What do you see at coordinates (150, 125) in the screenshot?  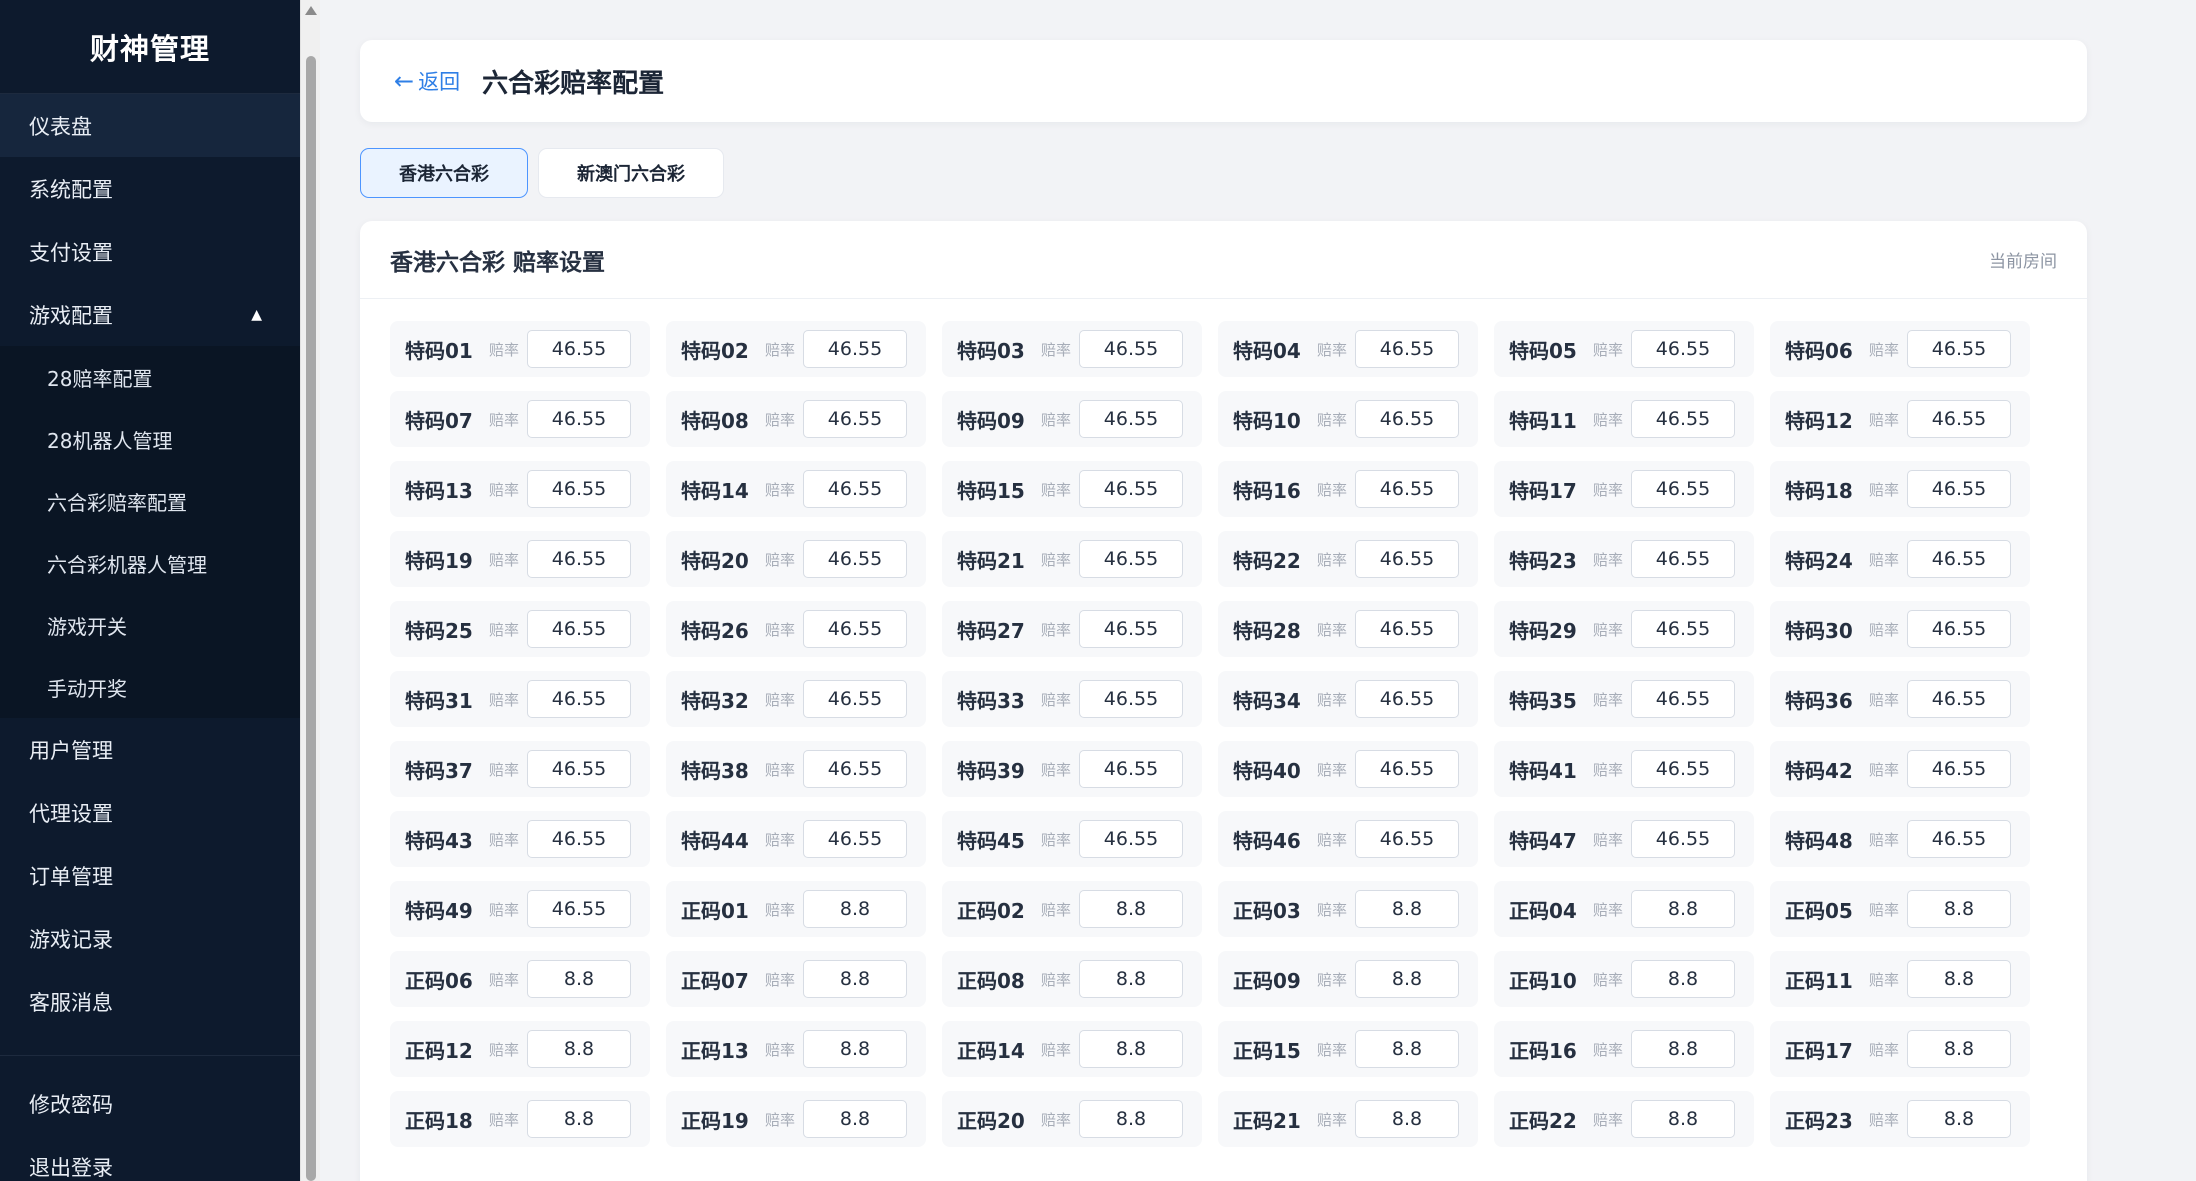 I see `sidebar-item-dashboard: 仪表盘` at bounding box center [150, 125].